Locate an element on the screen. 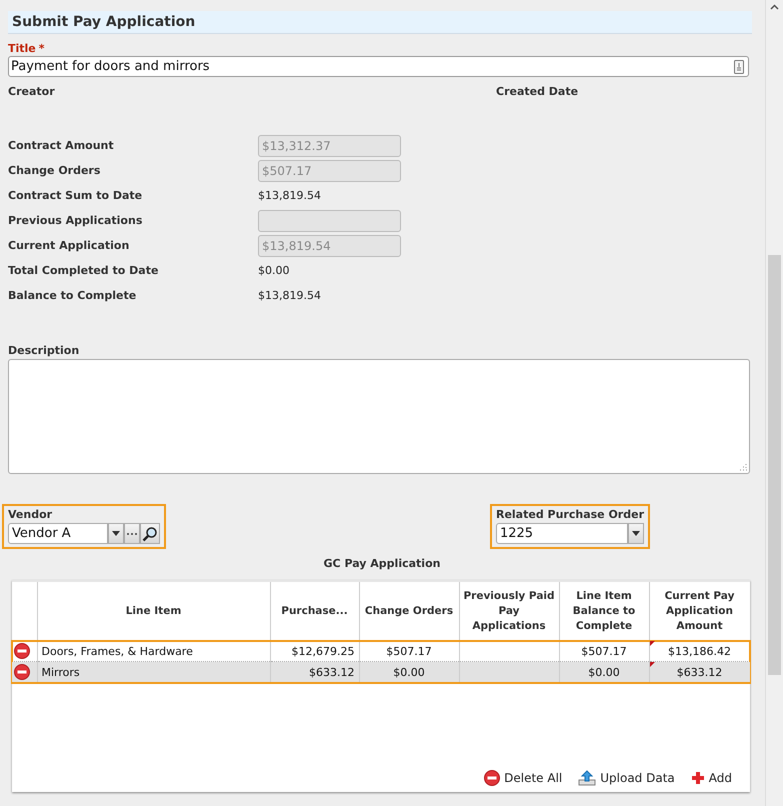 This screenshot has height=806, width=783. document-icon is located at coordinates (739, 67).